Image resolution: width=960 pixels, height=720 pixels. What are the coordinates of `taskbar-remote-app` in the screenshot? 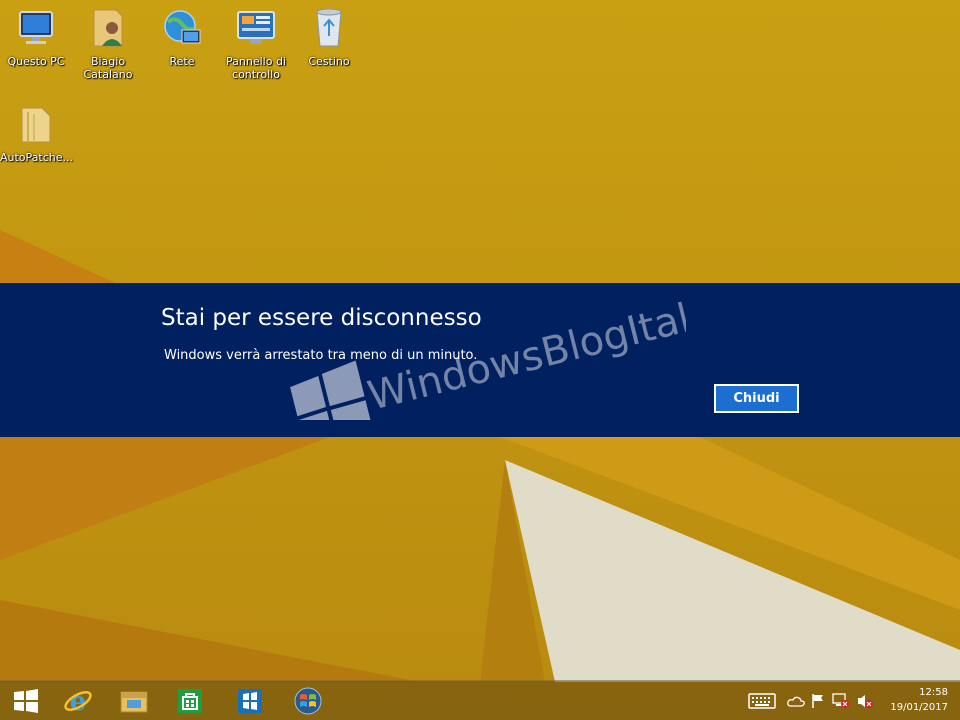 It's located at (250, 700).